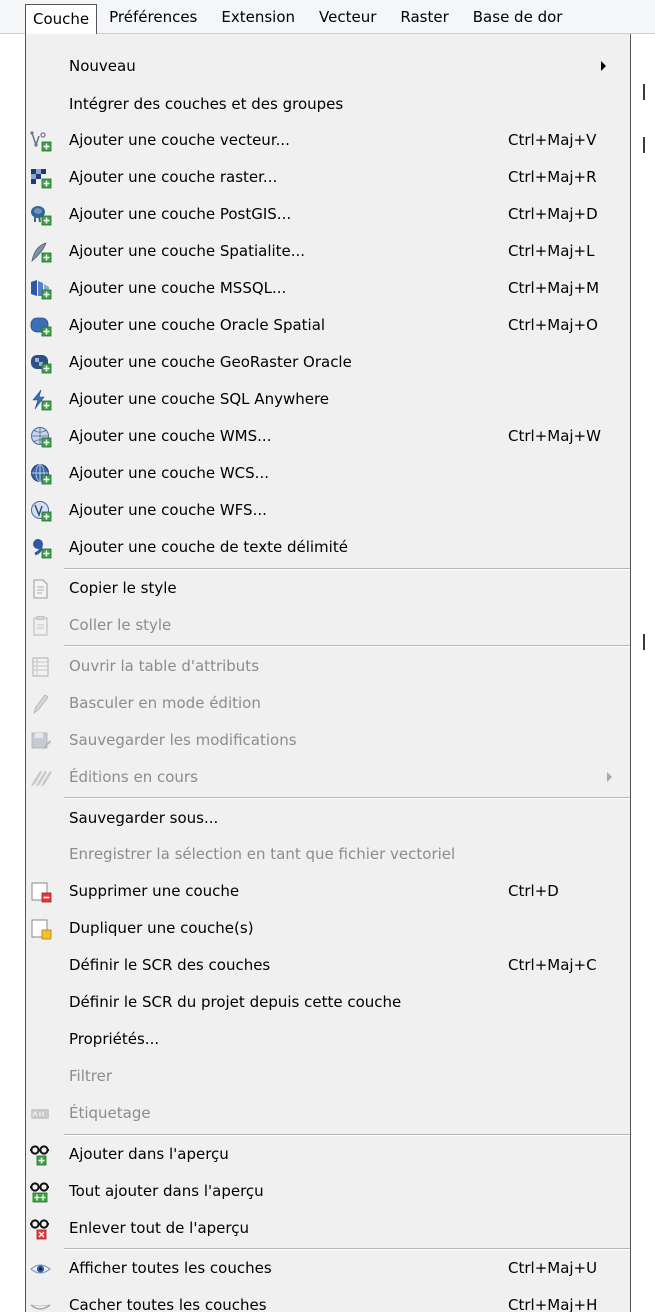 This screenshot has height=1312, width=655. I want to click on mssql-icon, so click(41, 290).